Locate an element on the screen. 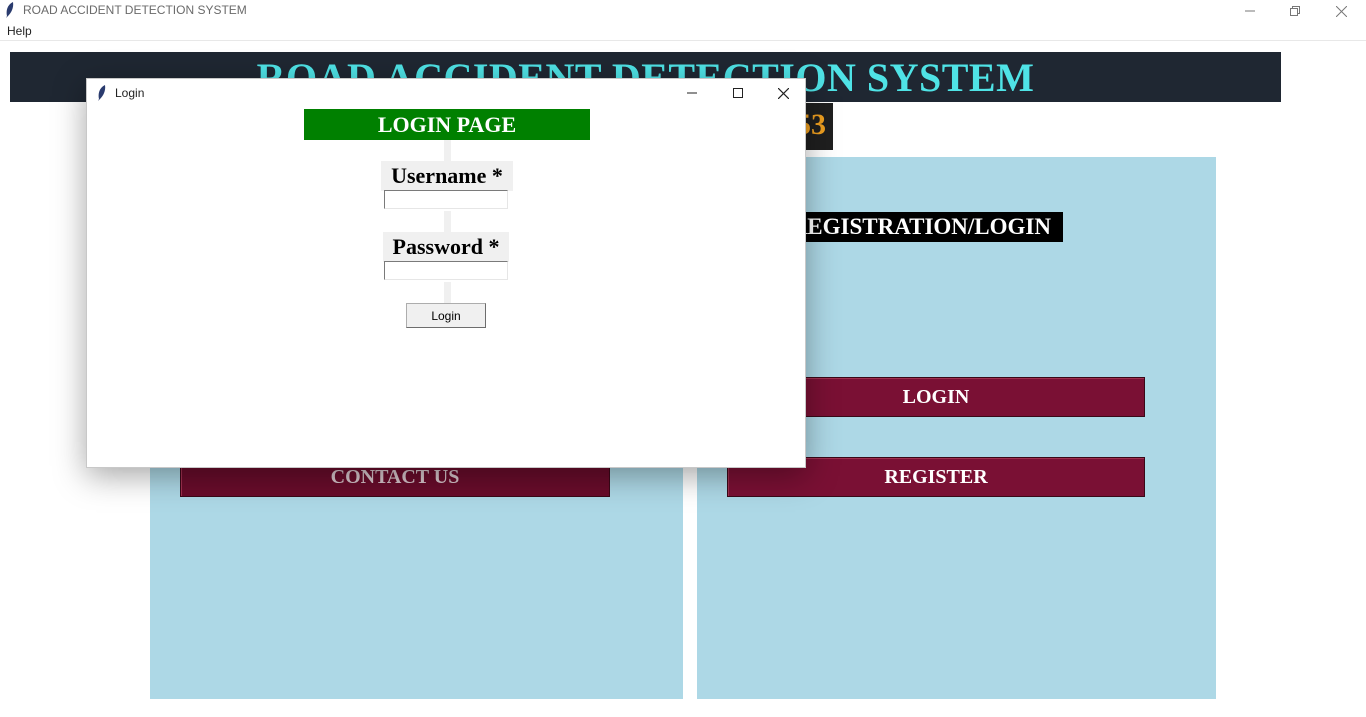  menubar: Help is located at coordinates (683, 31).